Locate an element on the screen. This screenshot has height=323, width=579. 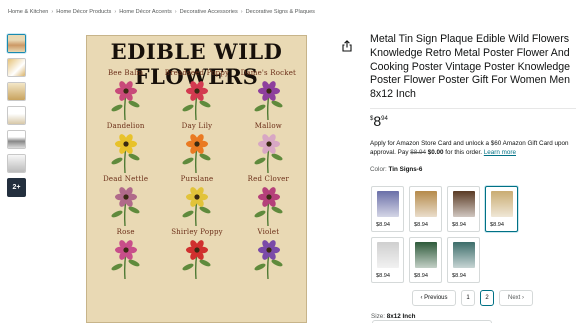
color-label: Color: Tin Signs-6 is located at coordinates (473, 169).